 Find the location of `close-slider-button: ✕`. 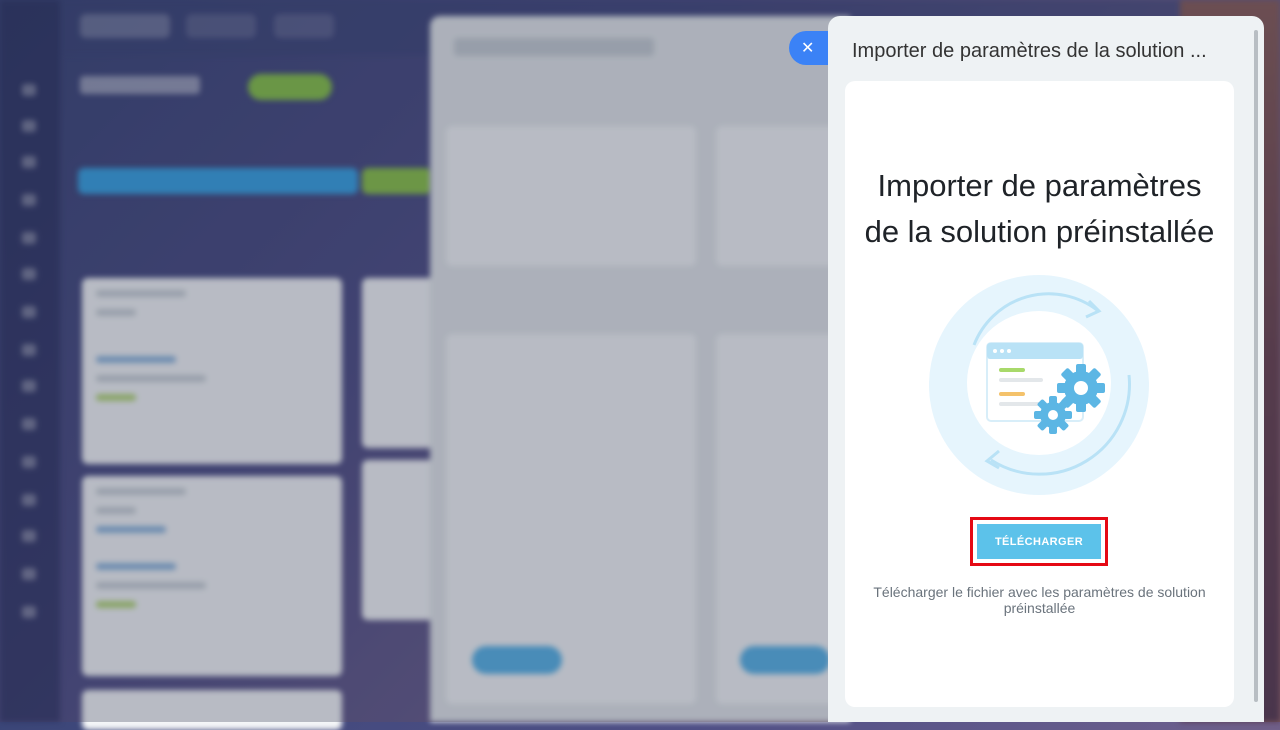

close-slider-button: ✕ is located at coordinates (811, 48).